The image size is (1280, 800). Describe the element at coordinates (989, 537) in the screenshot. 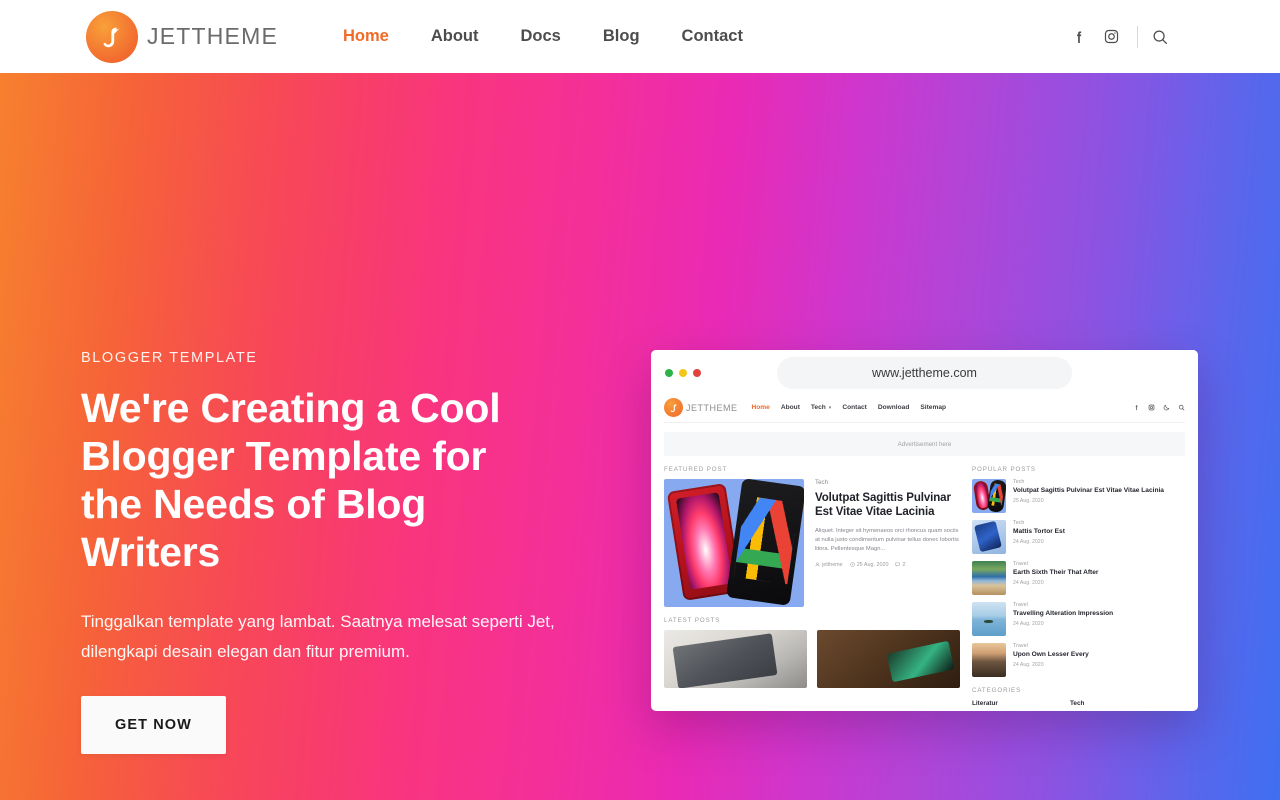

I see `blue-phone-photo` at that location.